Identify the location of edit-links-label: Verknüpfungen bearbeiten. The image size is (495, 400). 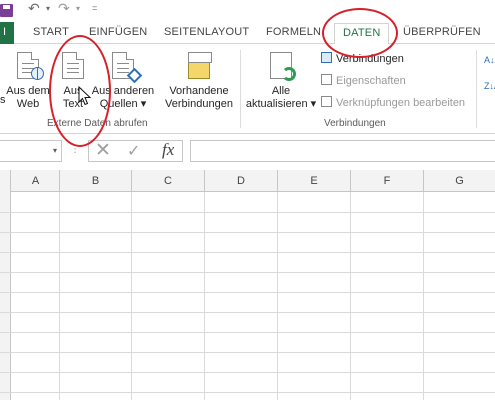
(401, 103).